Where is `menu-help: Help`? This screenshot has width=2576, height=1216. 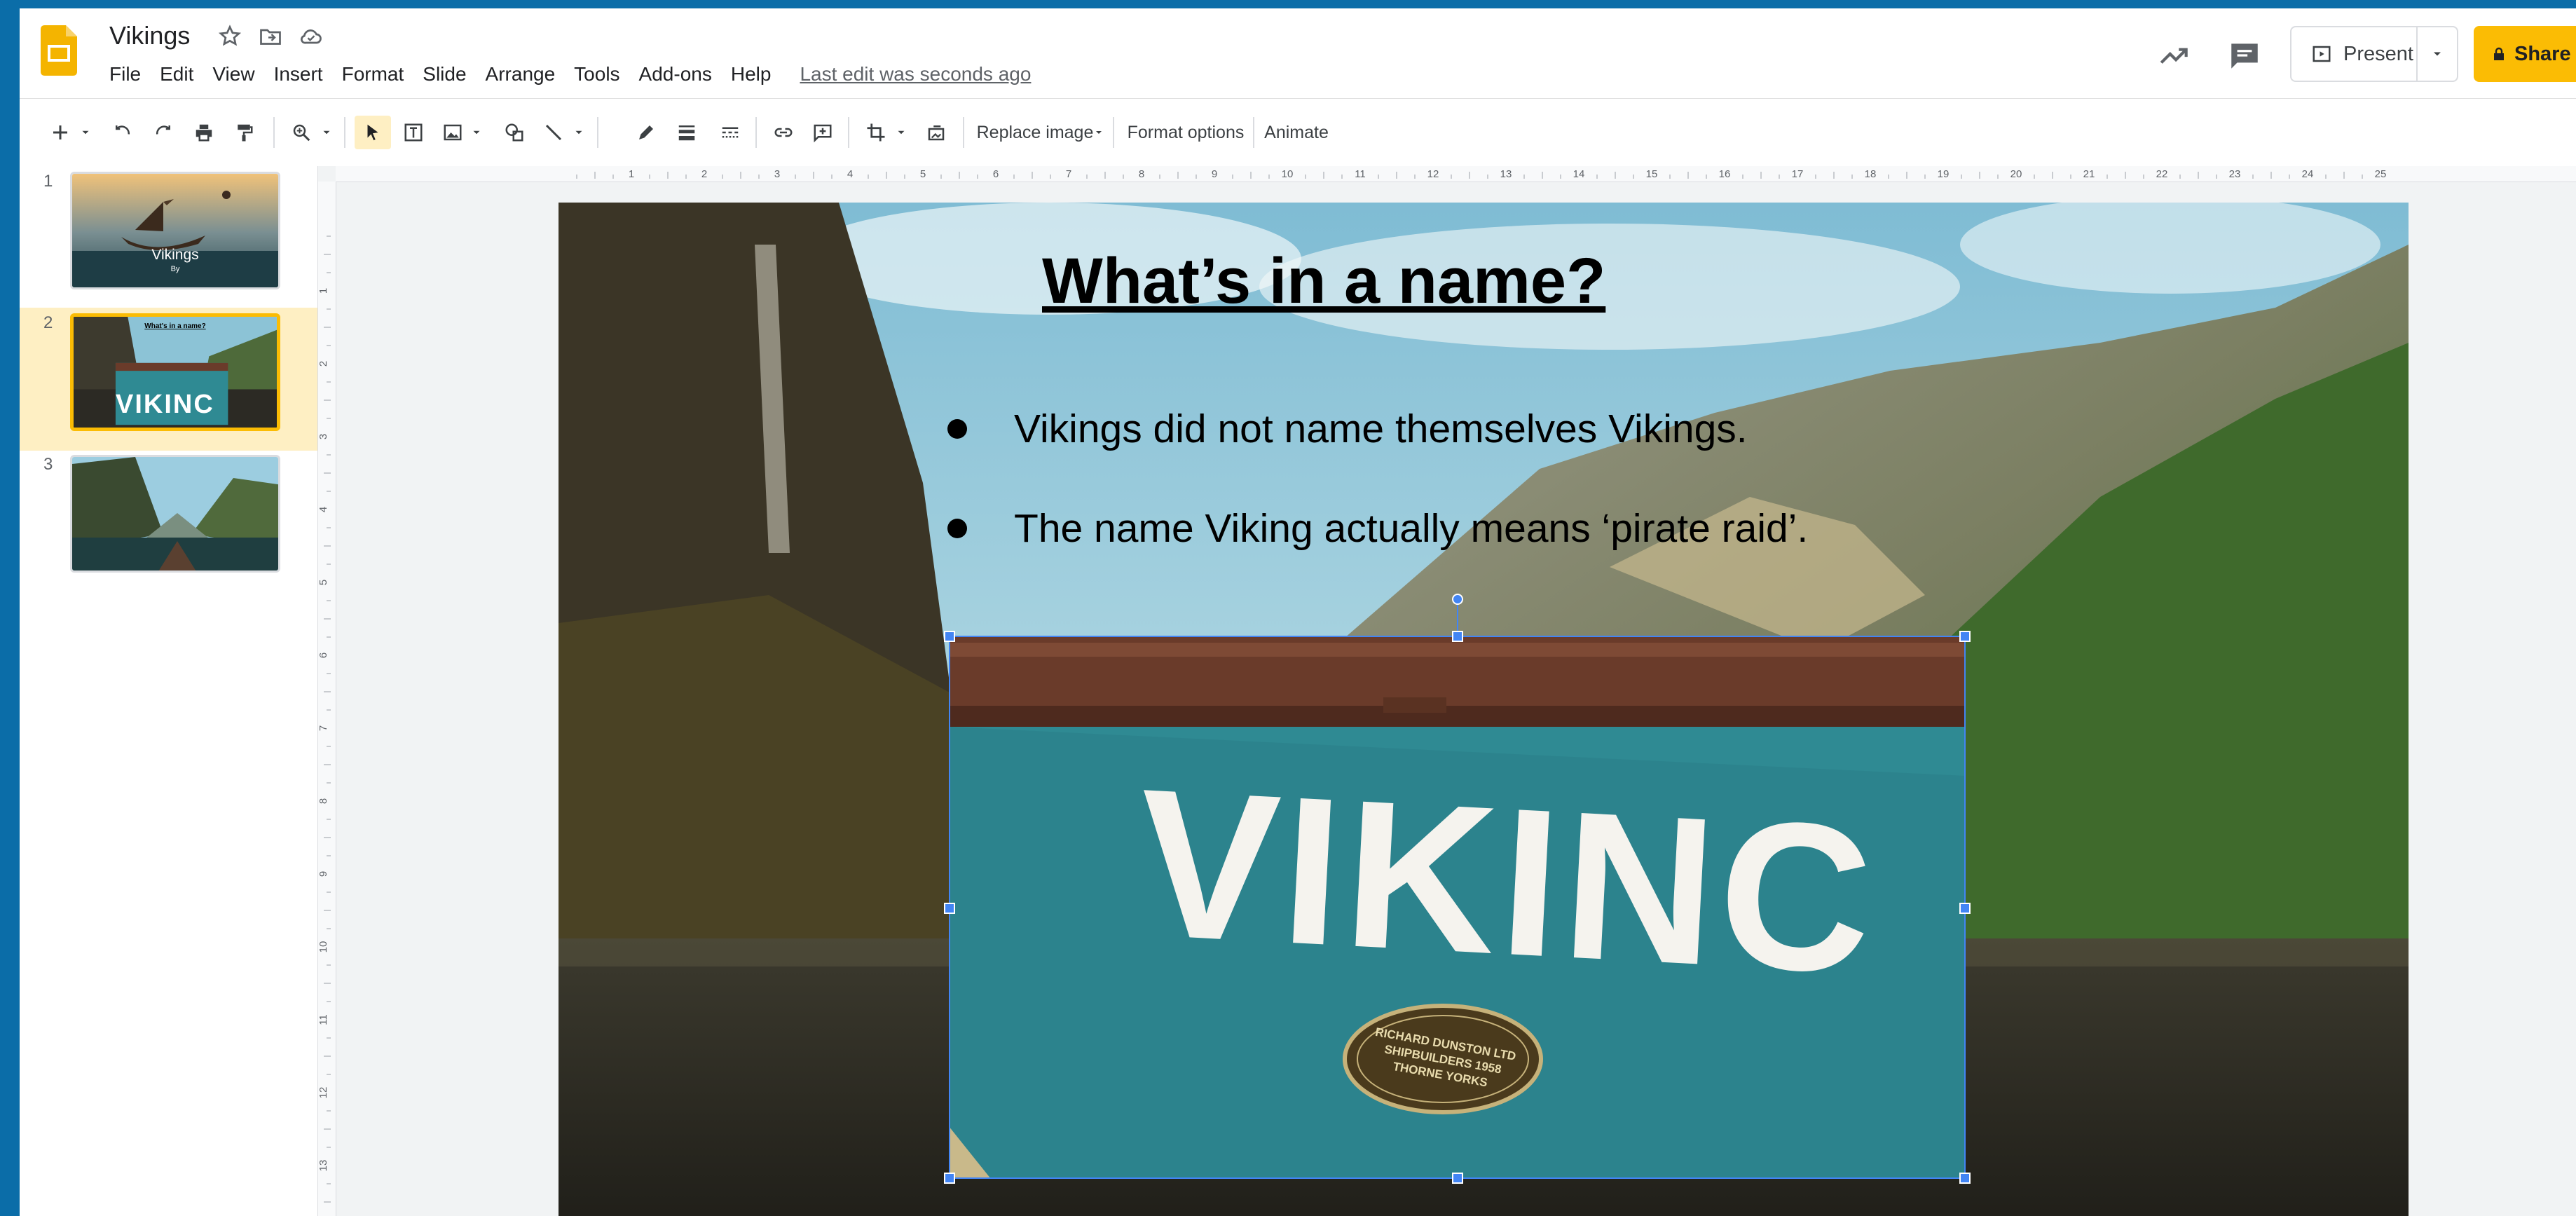 menu-help: Help is located at coordinates (751, 74).